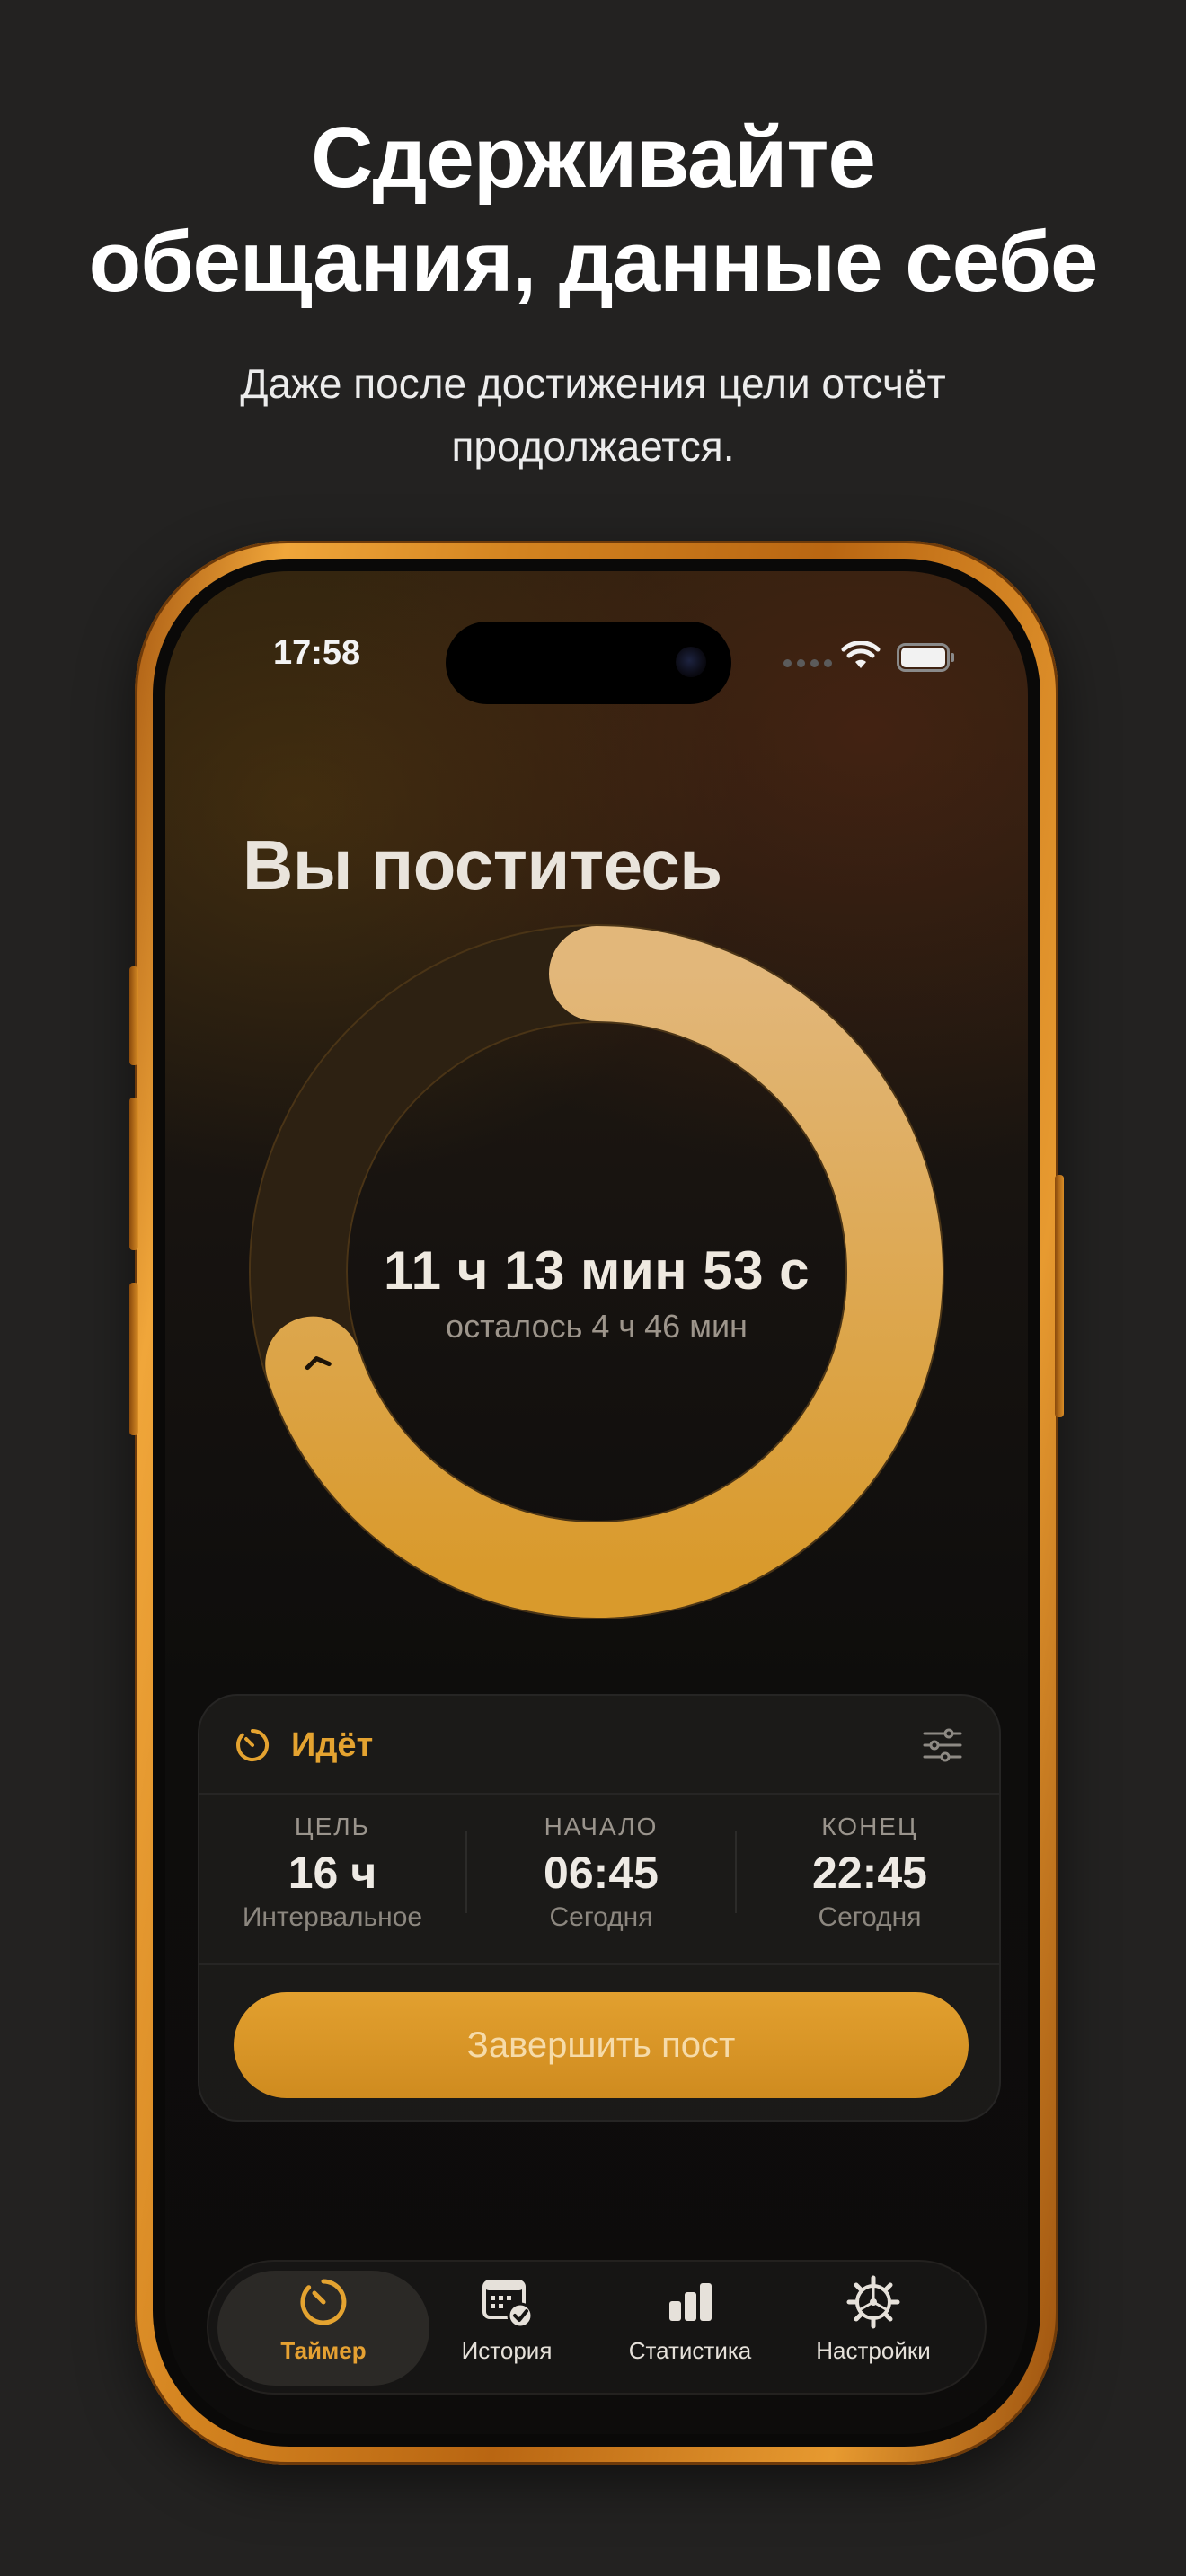 The width and height of the screenshot is (1186, 2576). Describe the element at coordinates (690, 2350) in the screenshot. I see `tab-label: Статистика` at that location.